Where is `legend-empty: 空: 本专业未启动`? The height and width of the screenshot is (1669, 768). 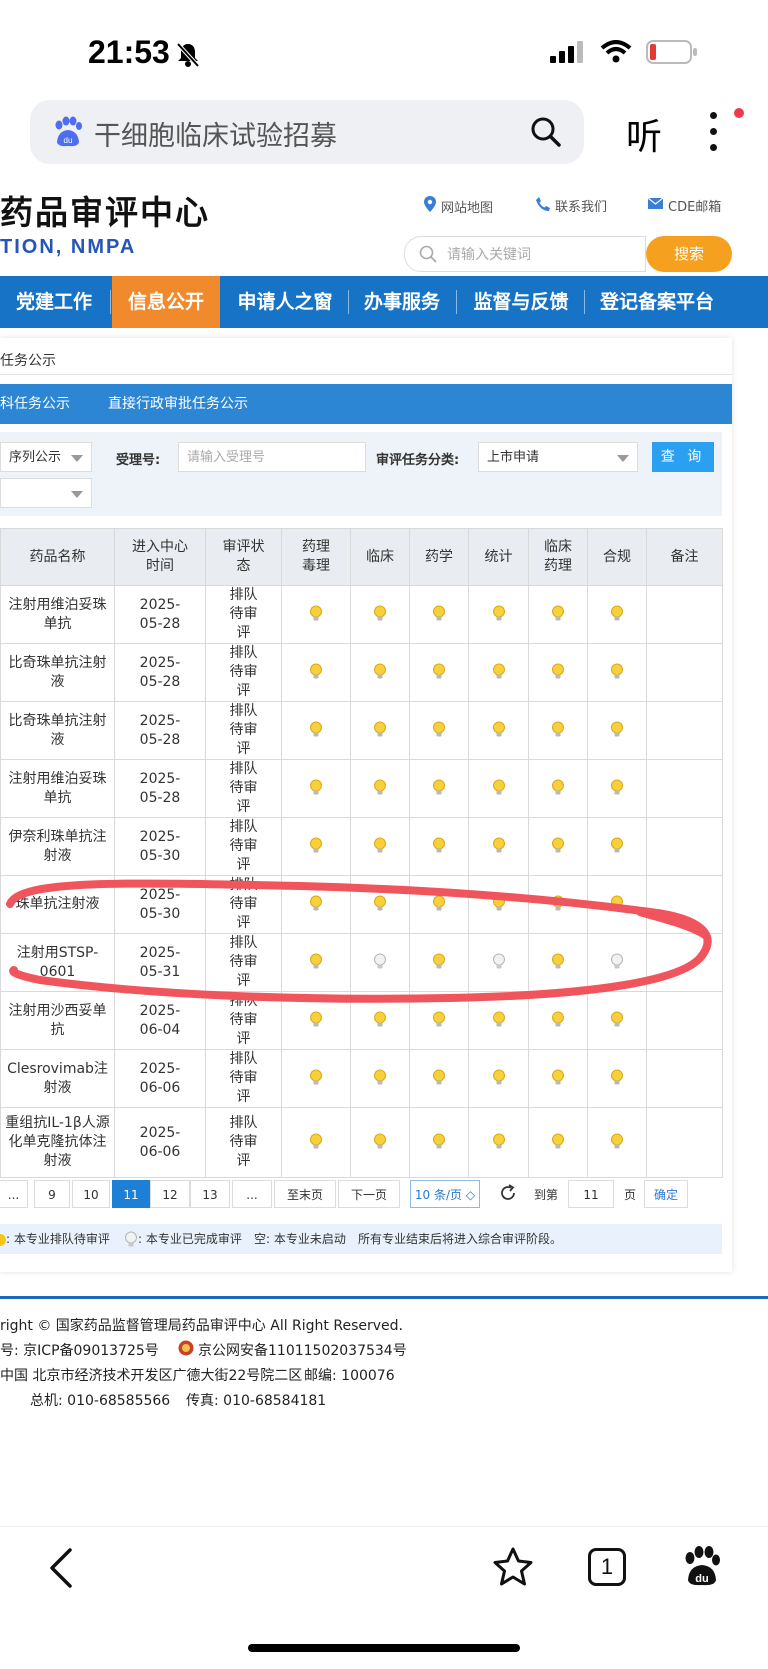 legend-empty: 空: 本专业未启动 is located at coordinates (300, 1239).